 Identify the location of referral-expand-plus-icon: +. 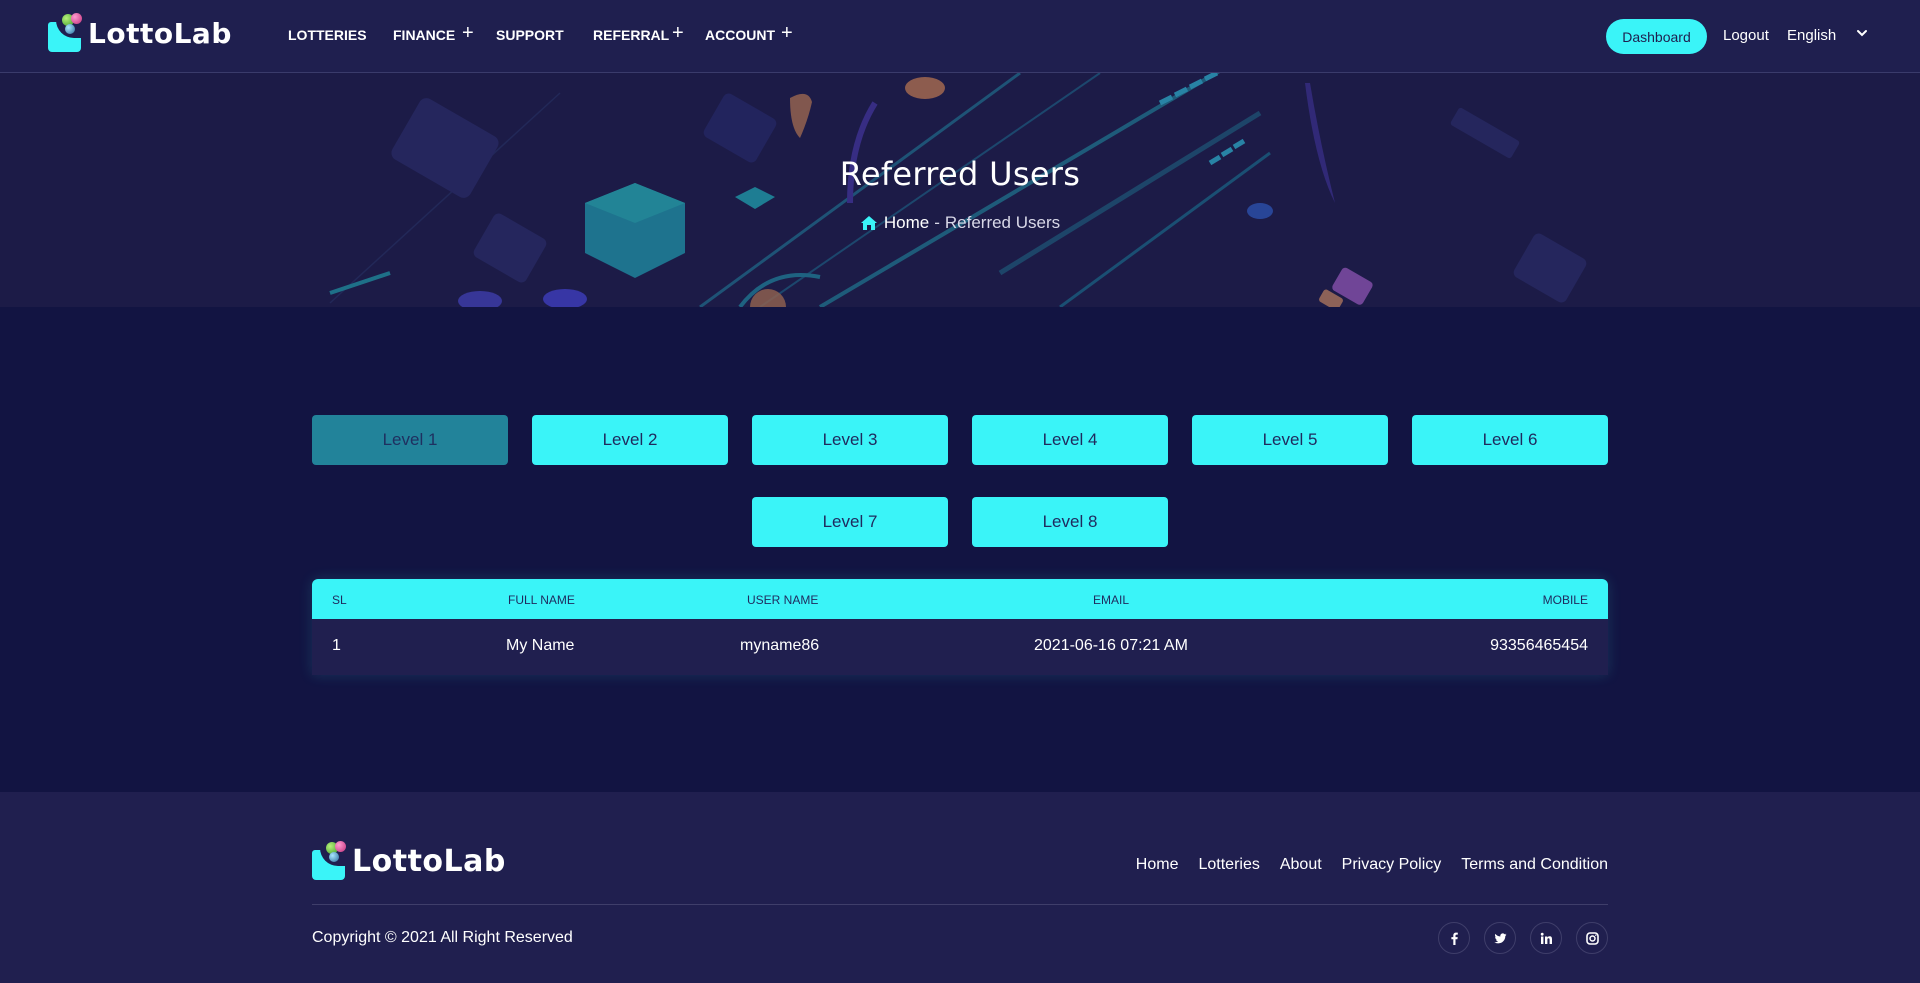
(678, 33).